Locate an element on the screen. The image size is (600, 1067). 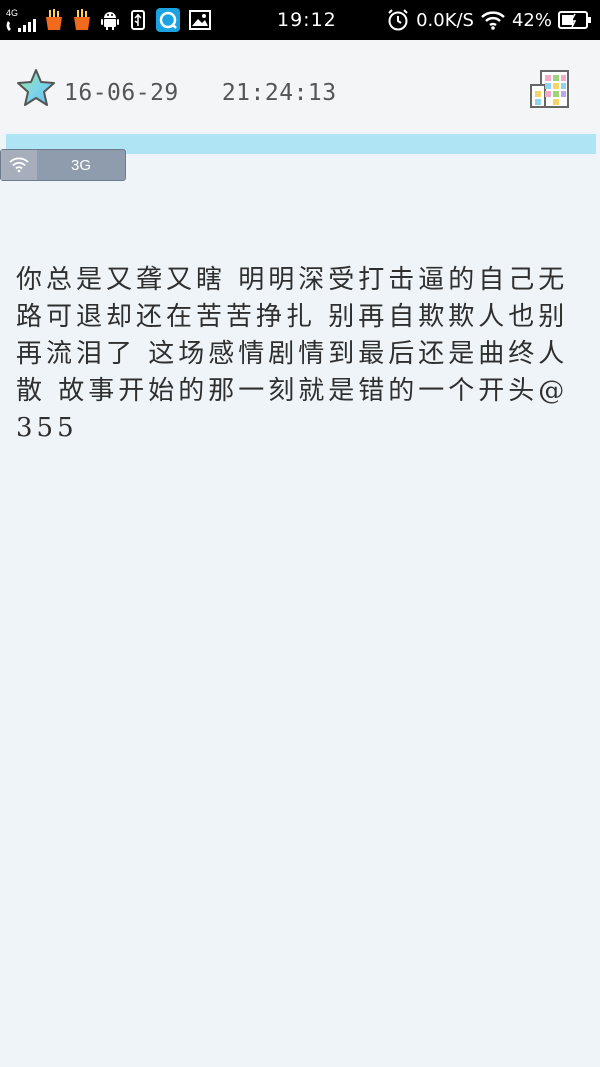
status-bar: 4G 19:12 0.0K/S 42% is located at coordinates (300, 20).